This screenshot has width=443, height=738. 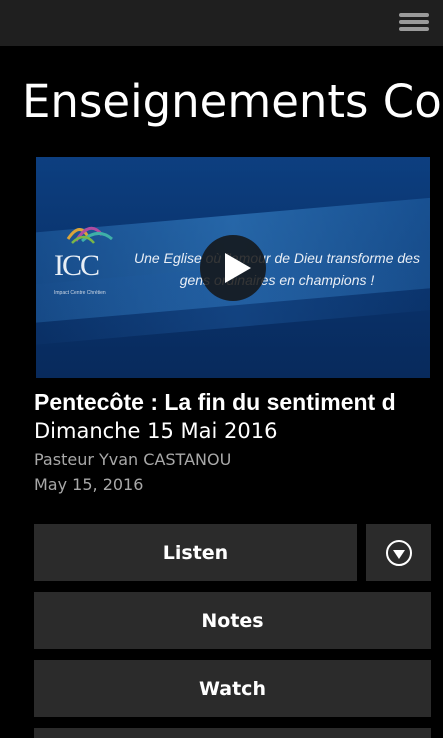 I want to click on page-title: Enseignements Cont, so click(x=232, y=101).